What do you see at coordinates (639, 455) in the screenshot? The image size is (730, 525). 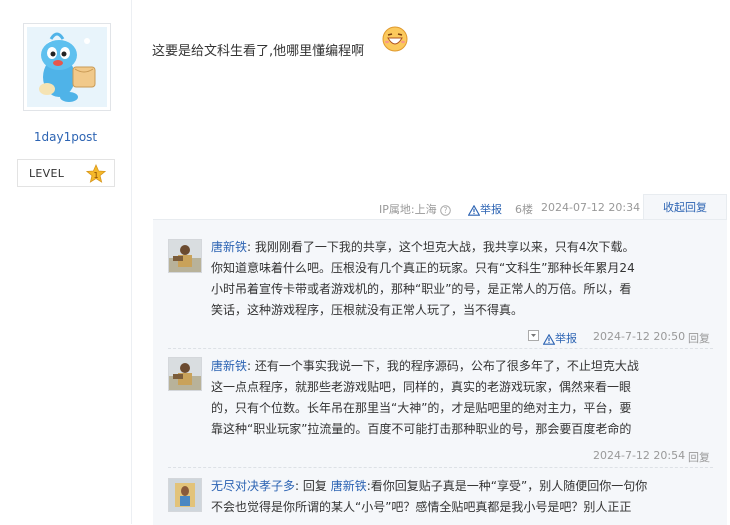 I see `reply-time: 2024-7-12 20:54` at bounding box center [639, 455].